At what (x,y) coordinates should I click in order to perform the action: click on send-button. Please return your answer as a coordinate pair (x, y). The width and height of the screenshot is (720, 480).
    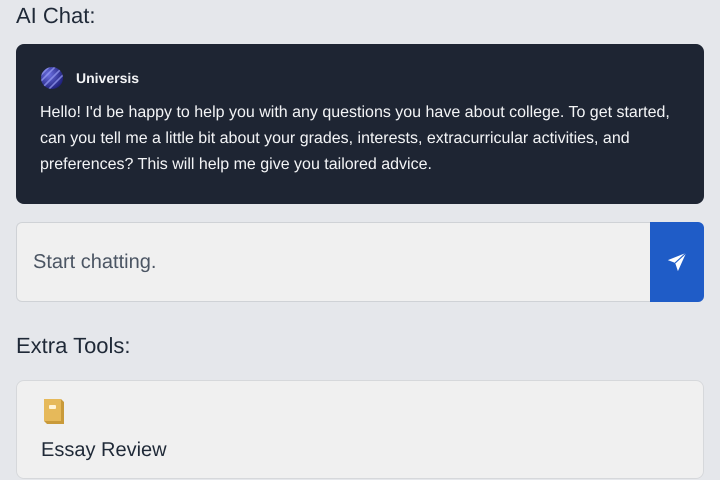
    Looking at the image, I should click on (677, 262).